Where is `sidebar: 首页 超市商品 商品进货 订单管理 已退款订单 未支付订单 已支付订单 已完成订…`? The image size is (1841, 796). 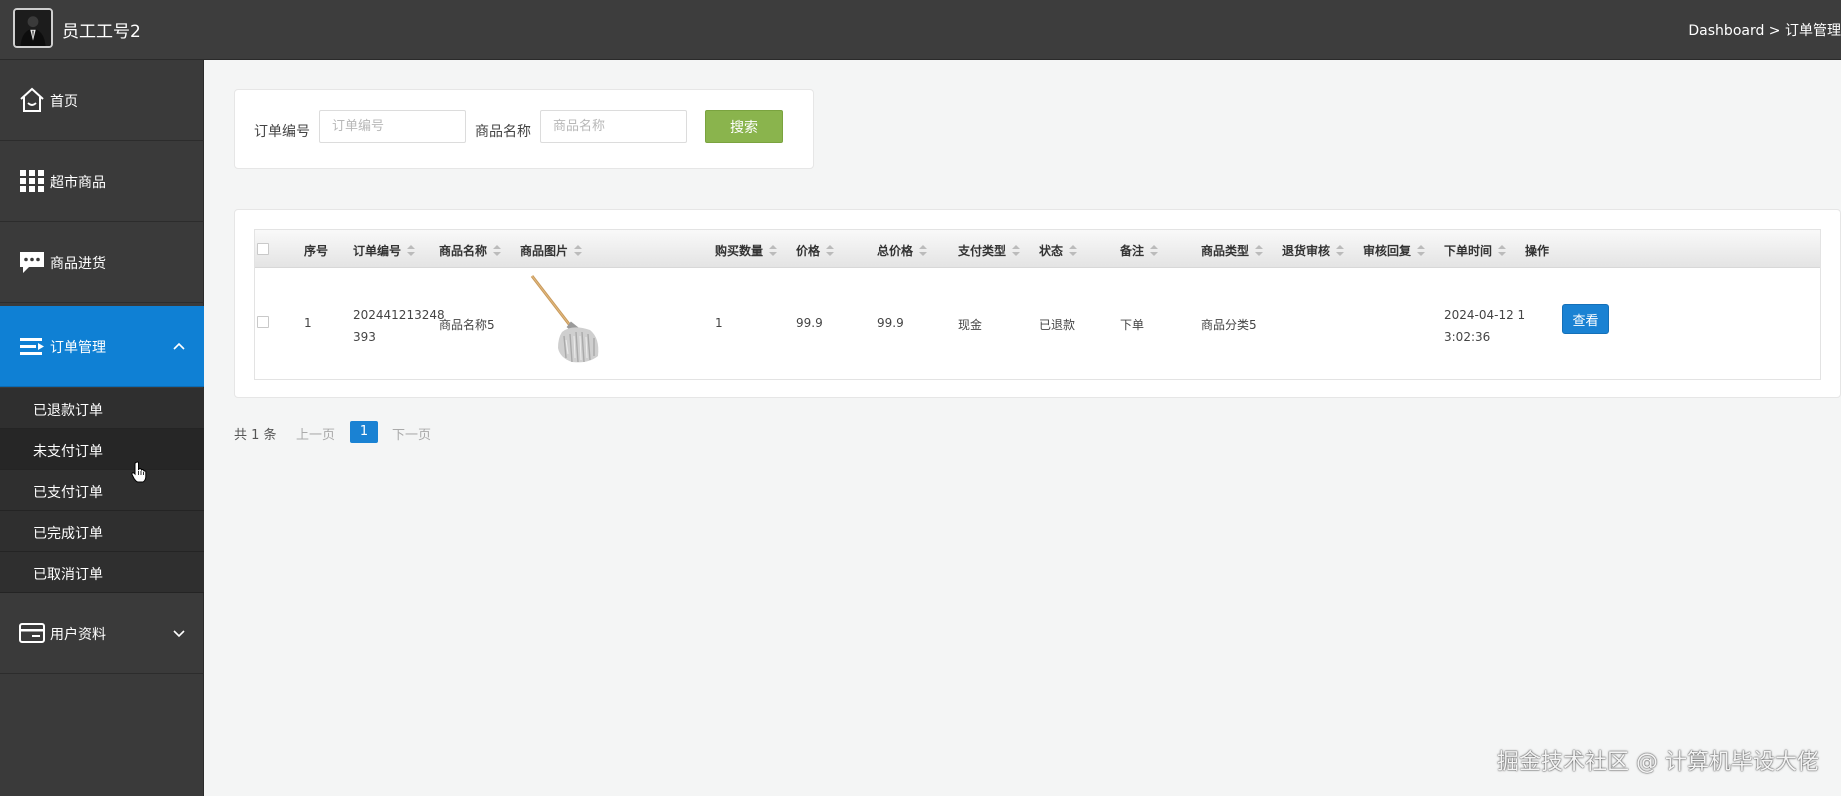 sidebar: 首页 超市商品 商品进货 订单管理 已退款订单 未支付订单 已支付订单 已完成订… is located at coordinates (102, 428).